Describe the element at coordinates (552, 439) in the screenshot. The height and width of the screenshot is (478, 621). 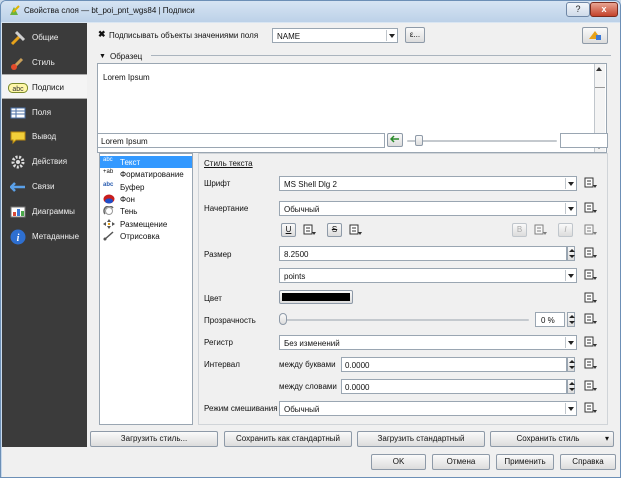
I see `save-style-button: Сохранить стиль ▾` at that location.